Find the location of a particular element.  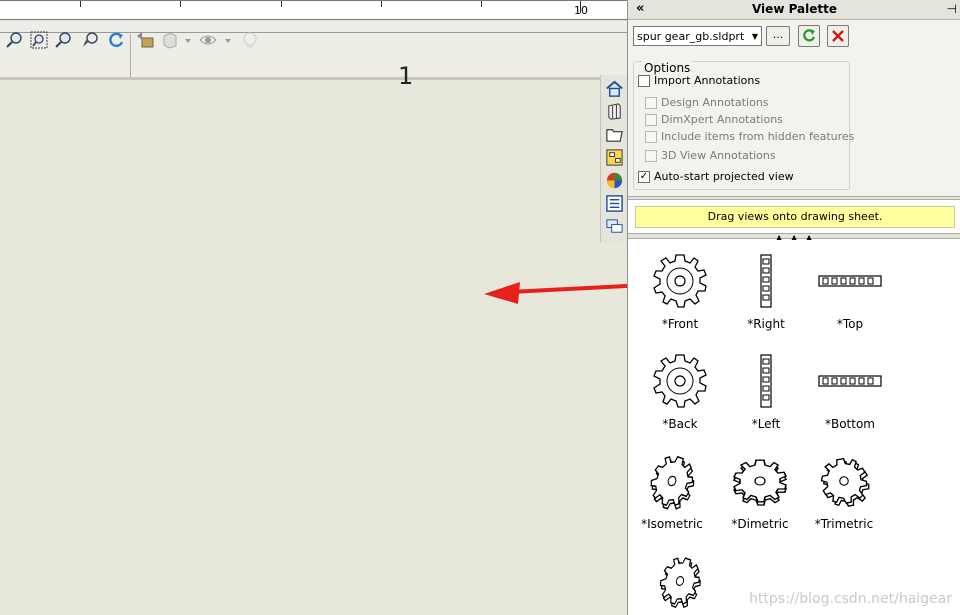

options-title: Options is located at coordinates (667, 68).